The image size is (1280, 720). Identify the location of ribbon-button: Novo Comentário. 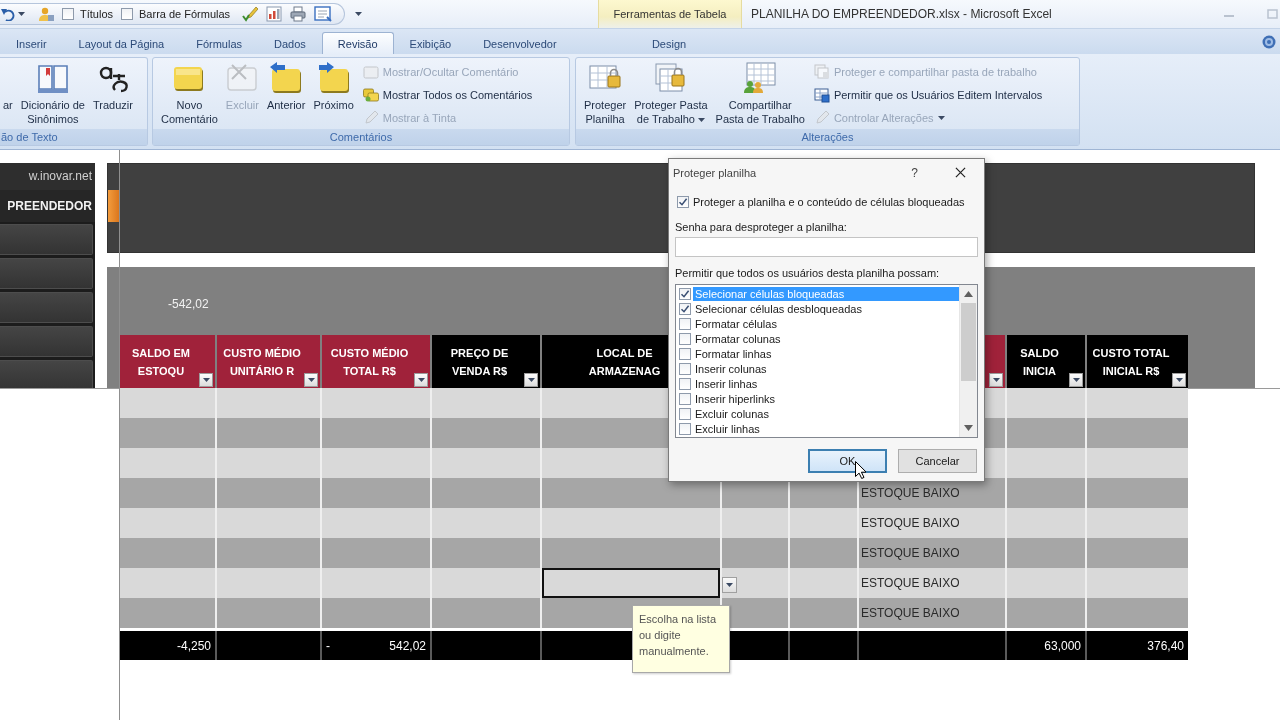
(189, 94).